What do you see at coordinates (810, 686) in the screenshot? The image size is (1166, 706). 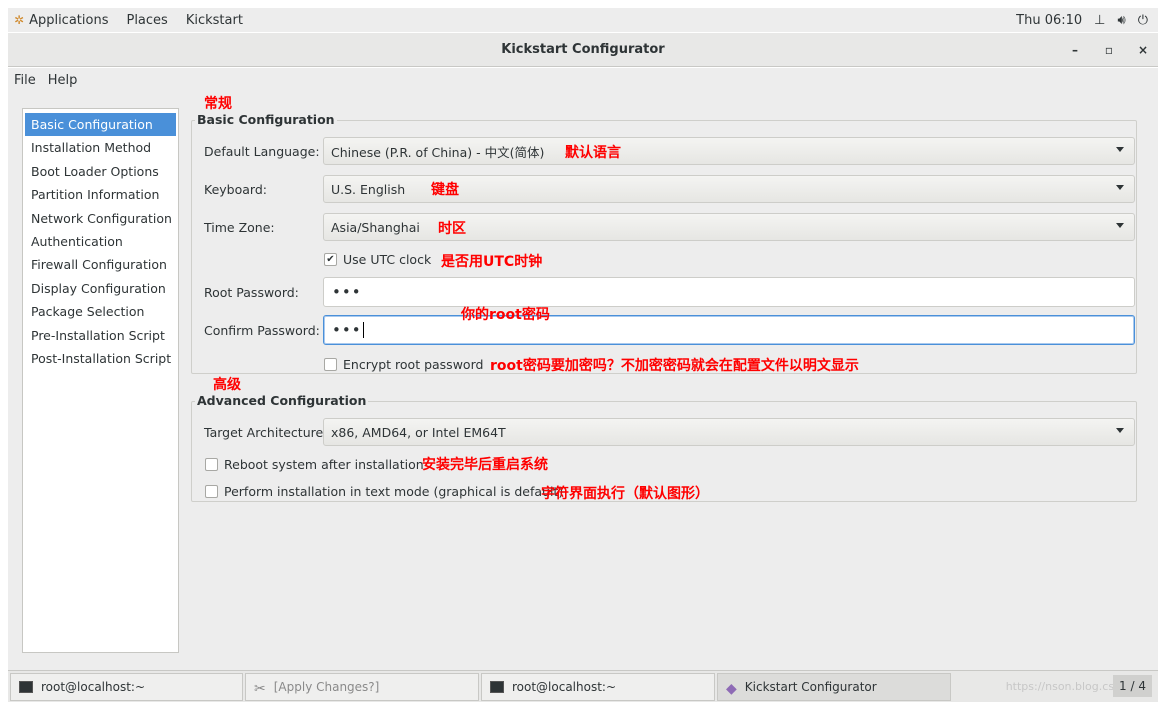 I see `task-label: Kickstart Configurator` at bounding box center [810, 686].